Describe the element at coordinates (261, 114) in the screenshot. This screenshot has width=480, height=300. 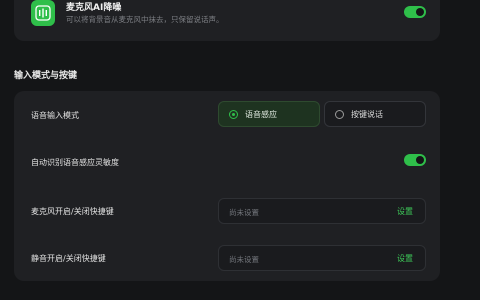
I see `option-label: 语音感应` at that location.